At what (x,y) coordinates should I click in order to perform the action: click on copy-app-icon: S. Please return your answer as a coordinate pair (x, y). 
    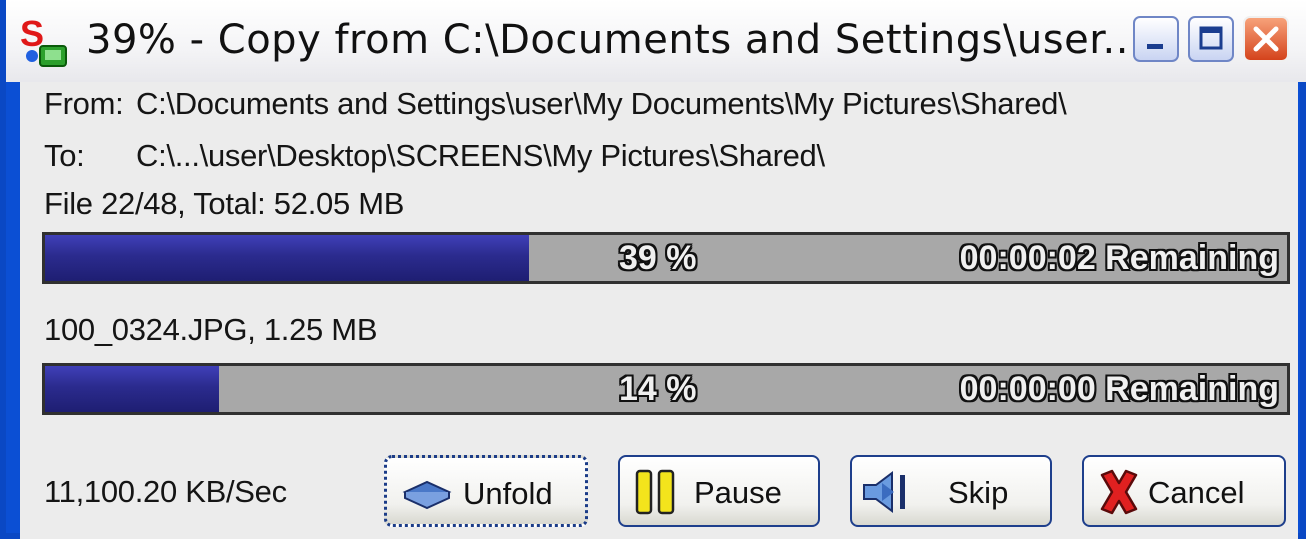
    Looking at the image, I should click on (43, 40).